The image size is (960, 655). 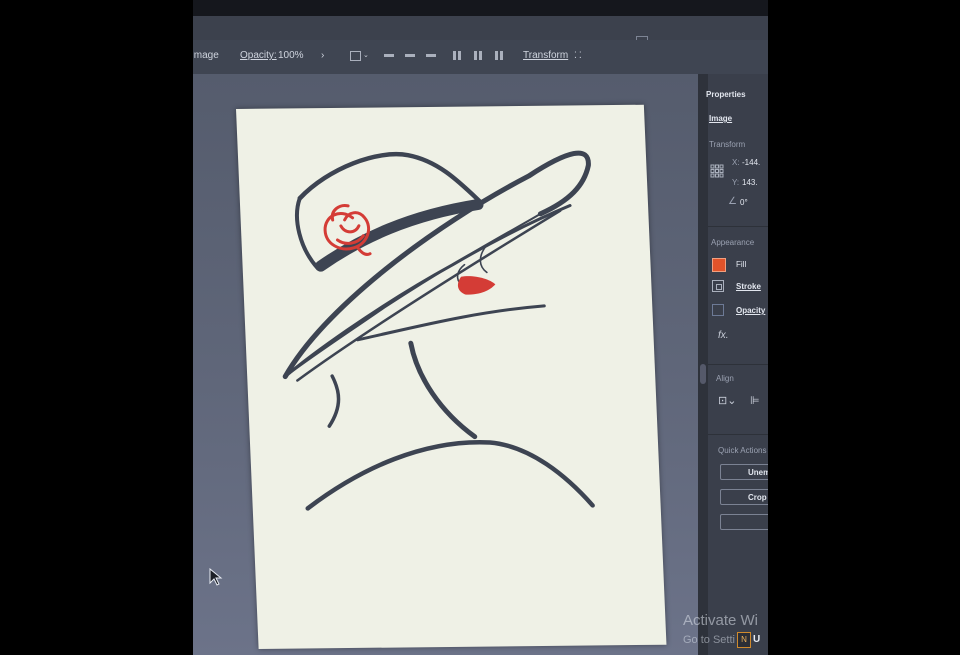 What do you see at coordinates (709, 640) in the screenshot?
I see `activate-windows-subtext: Go to Setti` at bounding box center [709, 640].